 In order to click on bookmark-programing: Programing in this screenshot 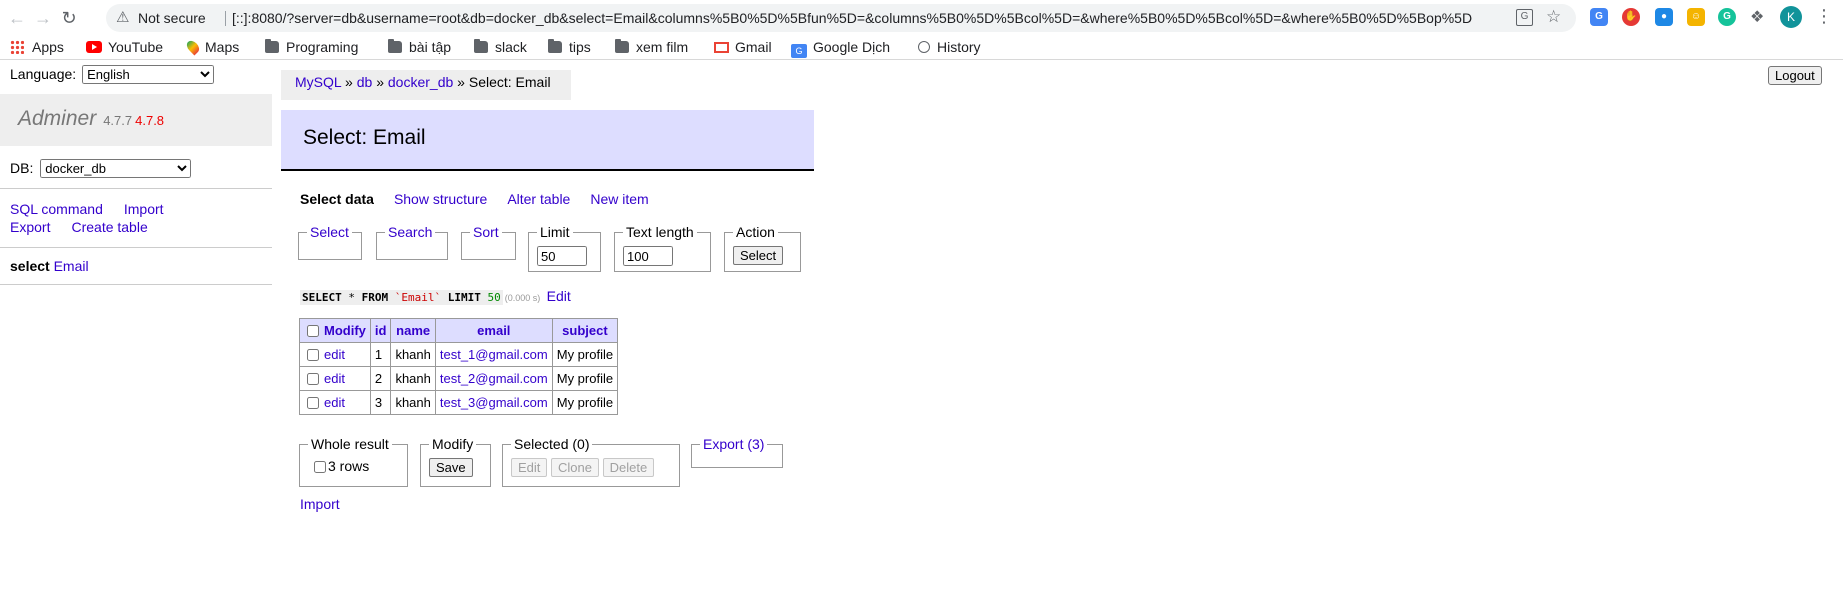, I will do `click(311, 47)`.